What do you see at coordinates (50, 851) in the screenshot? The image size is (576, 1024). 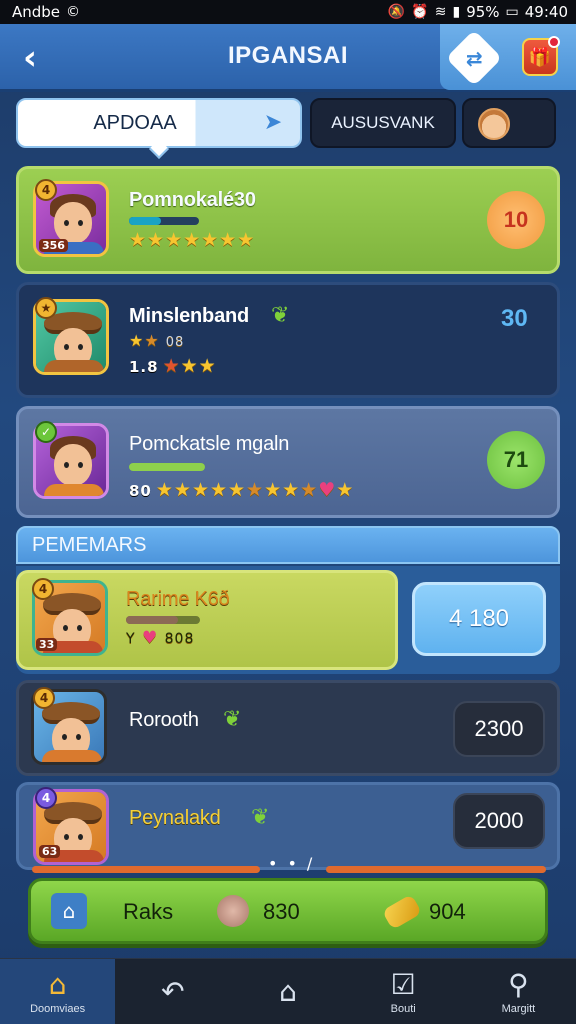 I see `level-number: 63` at bounding box center [50, 851].